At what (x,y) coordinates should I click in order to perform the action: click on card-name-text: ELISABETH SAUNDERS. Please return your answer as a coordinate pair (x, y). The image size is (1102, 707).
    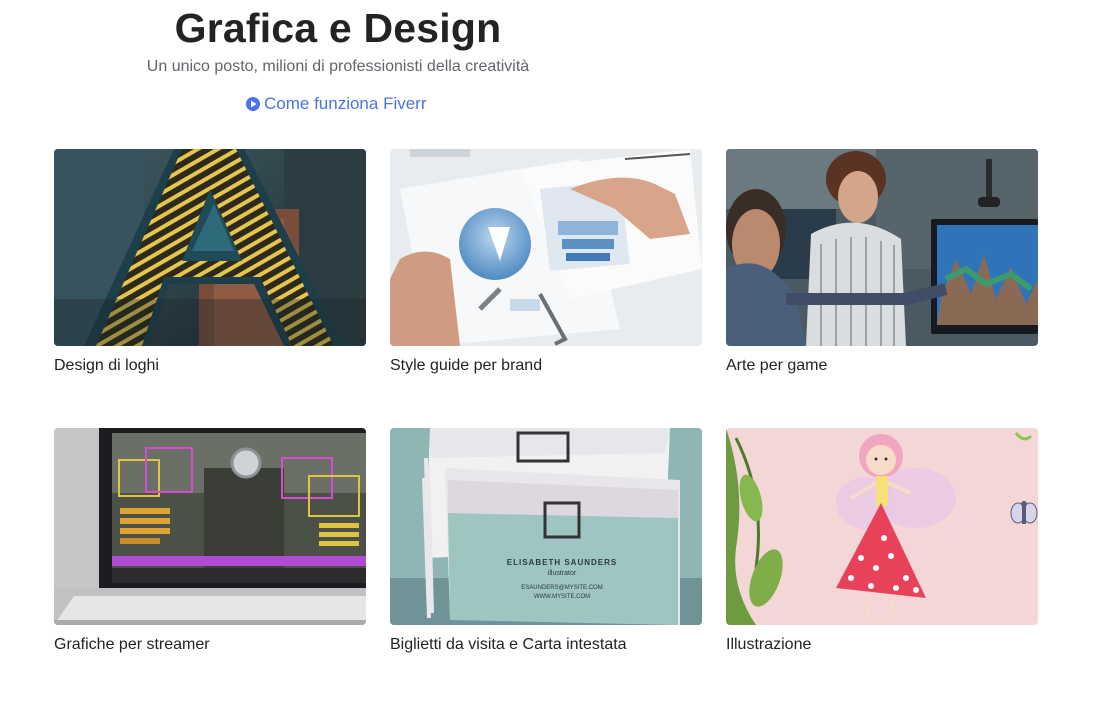
    Looking at the image, I should click on (562, 562).